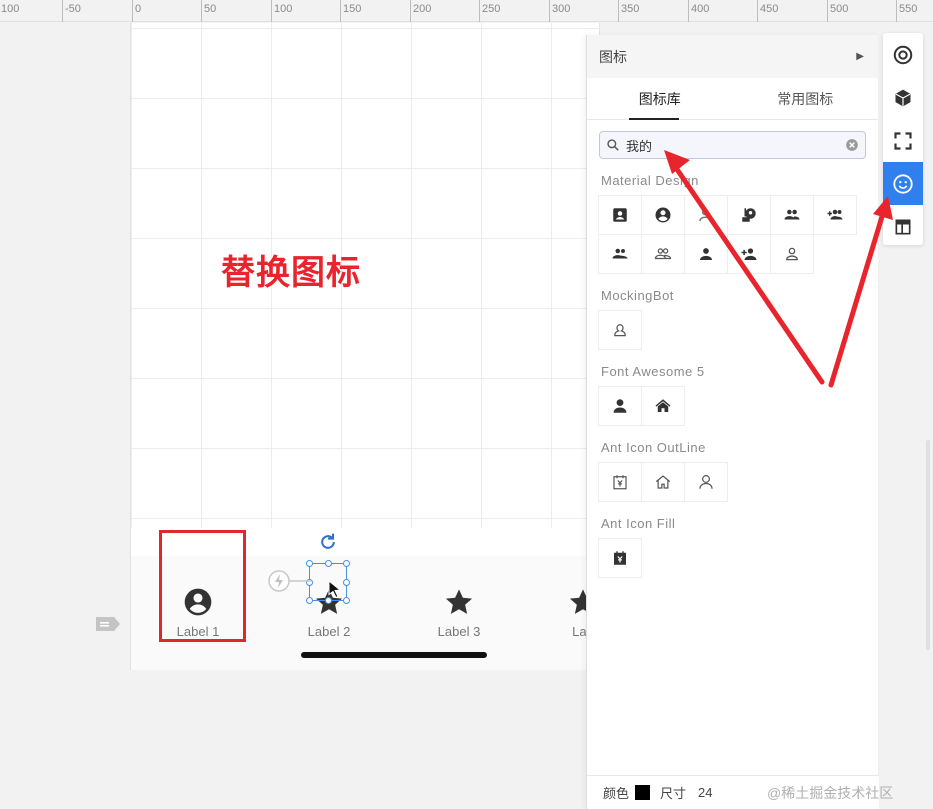  I want to click on account-book-fill-icon, so click(620, 558).